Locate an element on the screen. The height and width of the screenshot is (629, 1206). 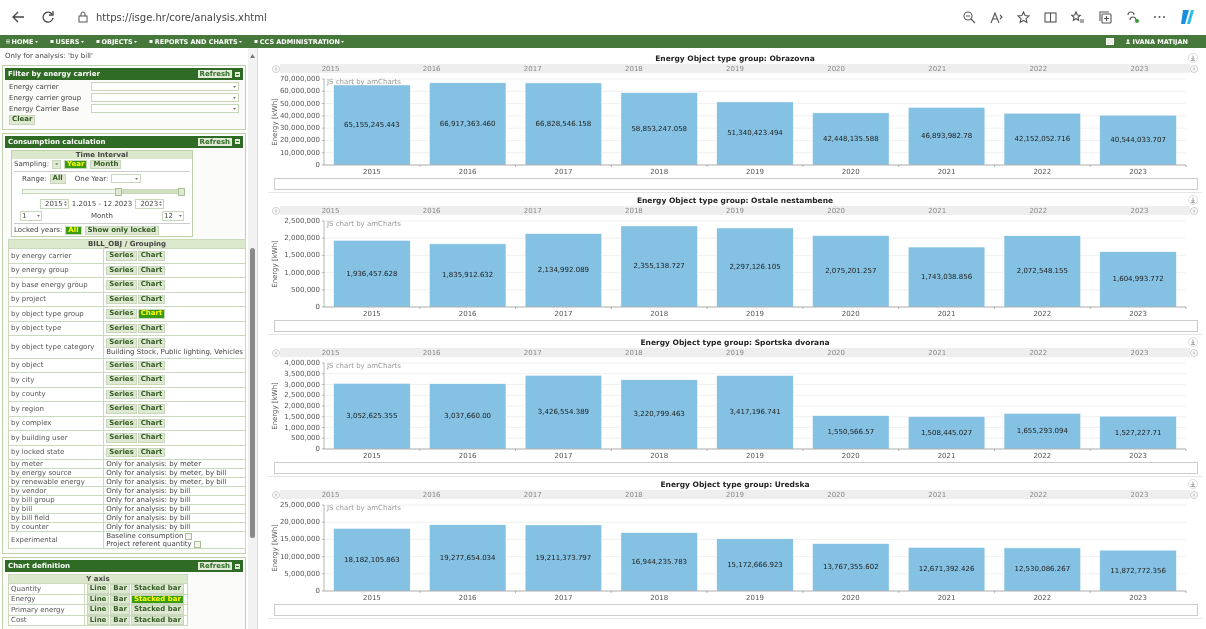
extension-icon is located at coordinates (1132, 17).